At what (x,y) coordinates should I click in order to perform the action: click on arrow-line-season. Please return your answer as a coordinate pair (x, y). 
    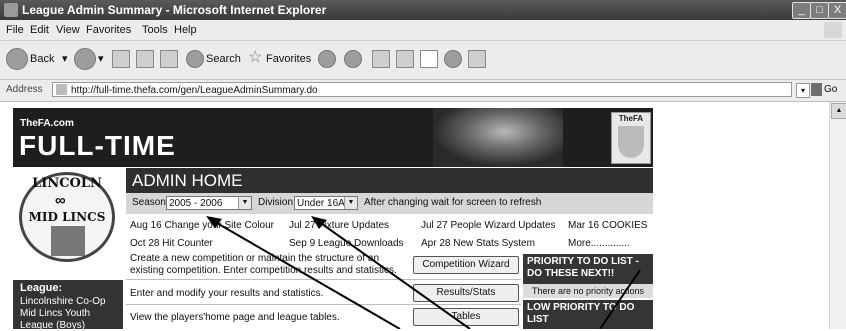
    Looking at the image, I should click on (305, 273).